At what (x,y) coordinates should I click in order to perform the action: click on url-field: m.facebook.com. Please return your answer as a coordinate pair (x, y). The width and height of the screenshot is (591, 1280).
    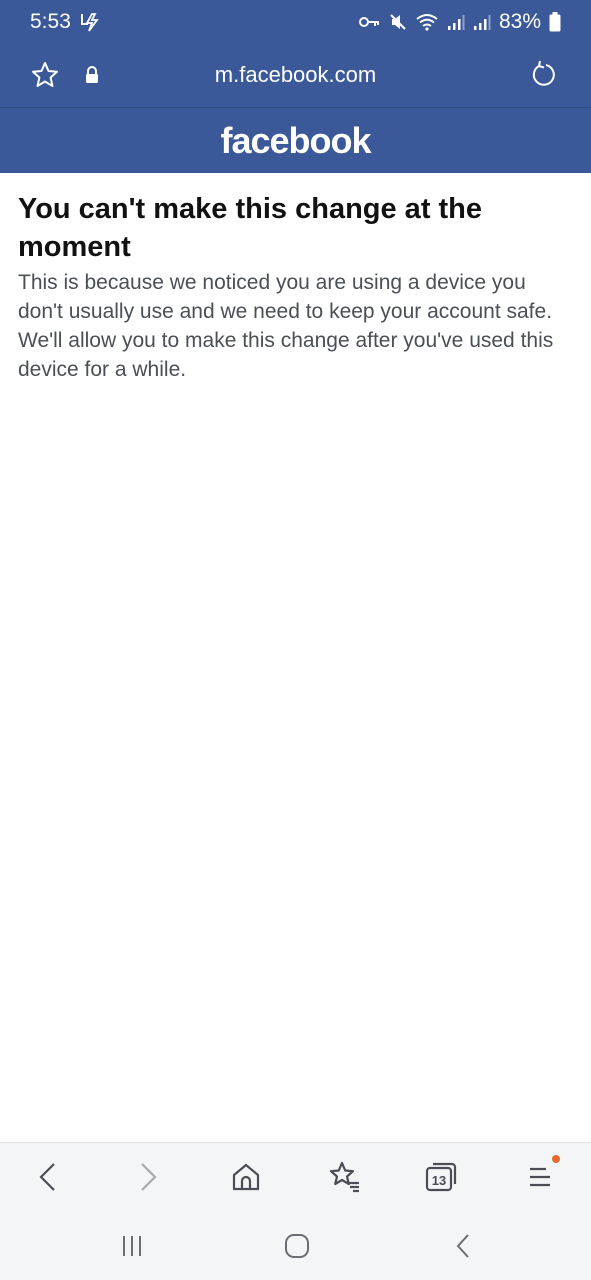
    Looking at the image, I should click on (295, 75).